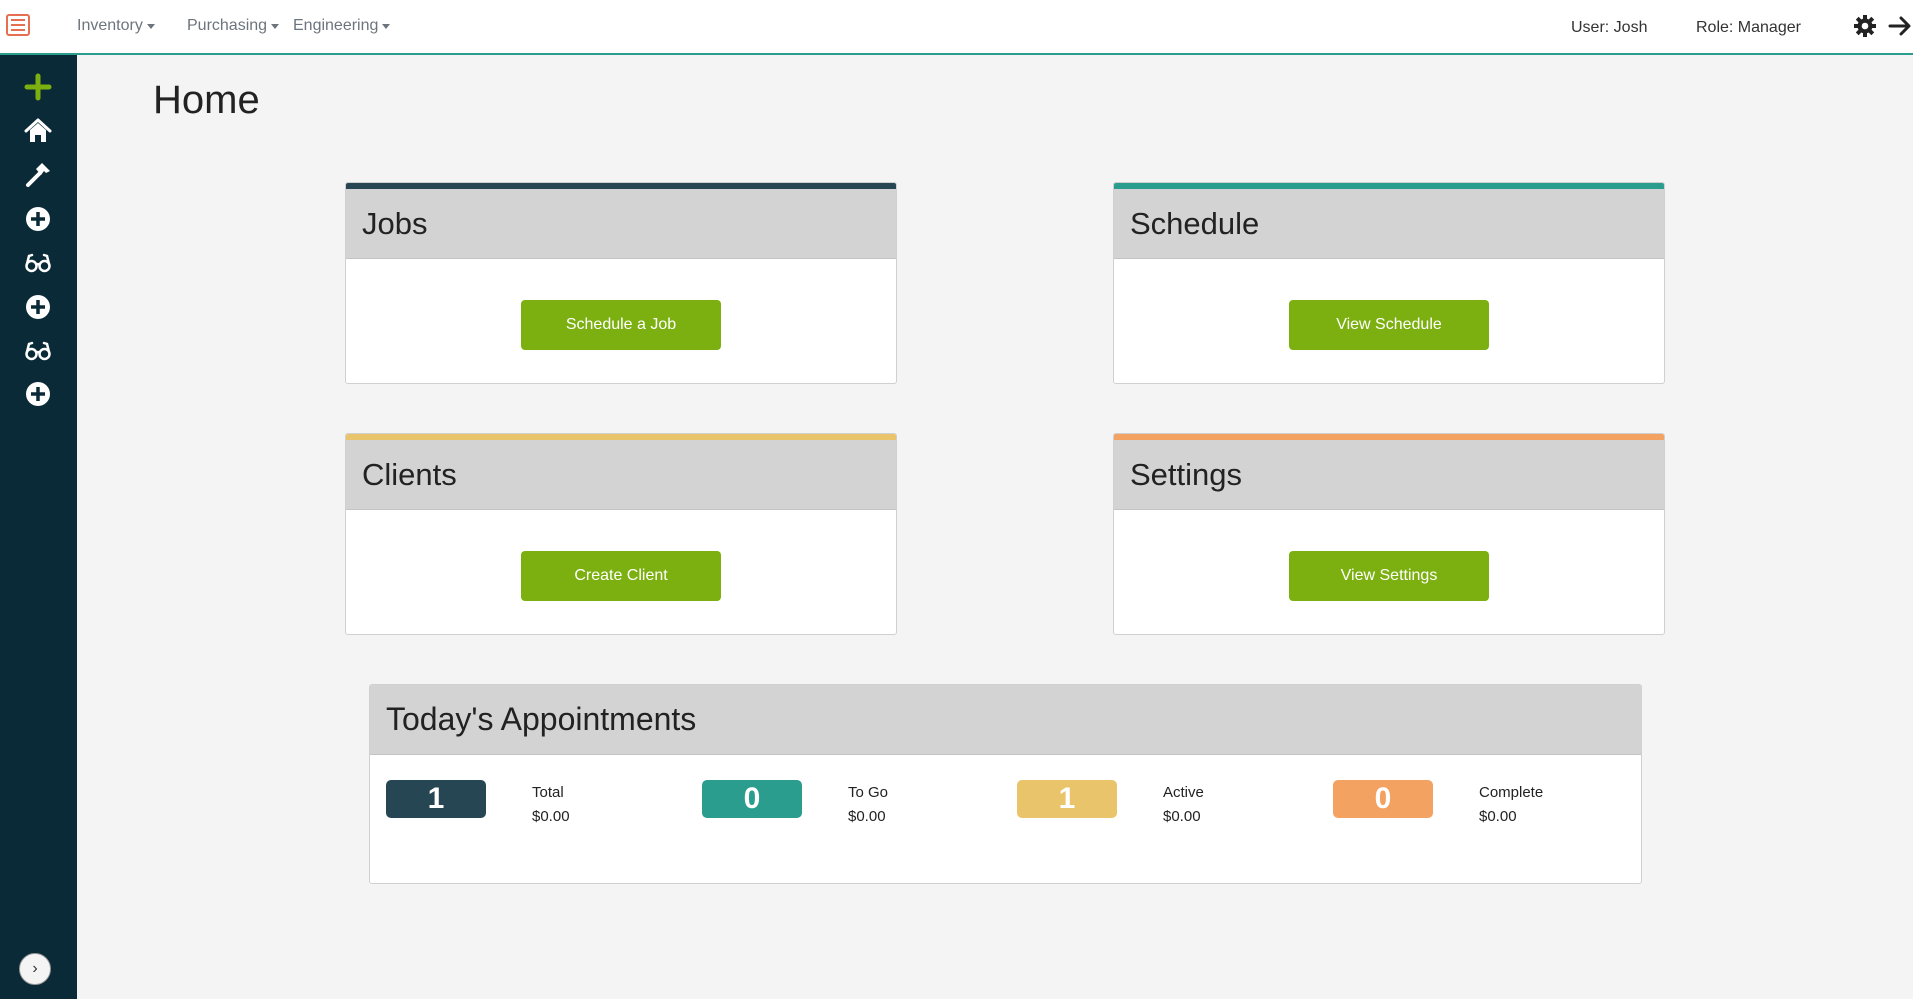 This screenshot has height=999, width=1913. Describe the element at coordinates (1186, 474) in the screenshot. I see `card-title: Settings` at that location.